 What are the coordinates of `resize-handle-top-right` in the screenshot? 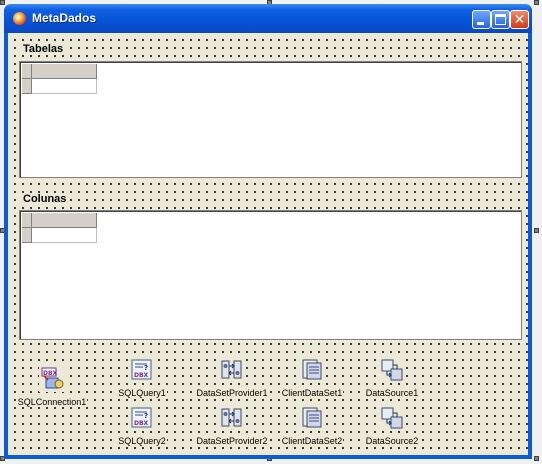 It's located at (536, 2).